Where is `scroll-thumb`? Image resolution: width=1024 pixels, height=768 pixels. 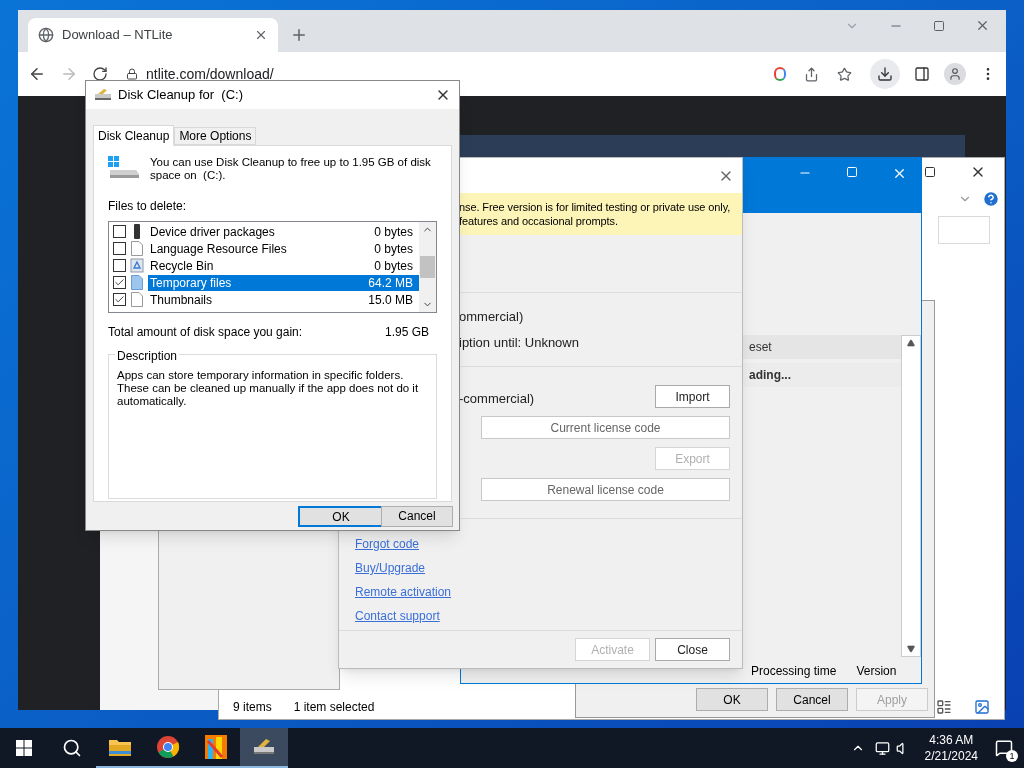
scroll-thumb is located at coordinates (427, 267).